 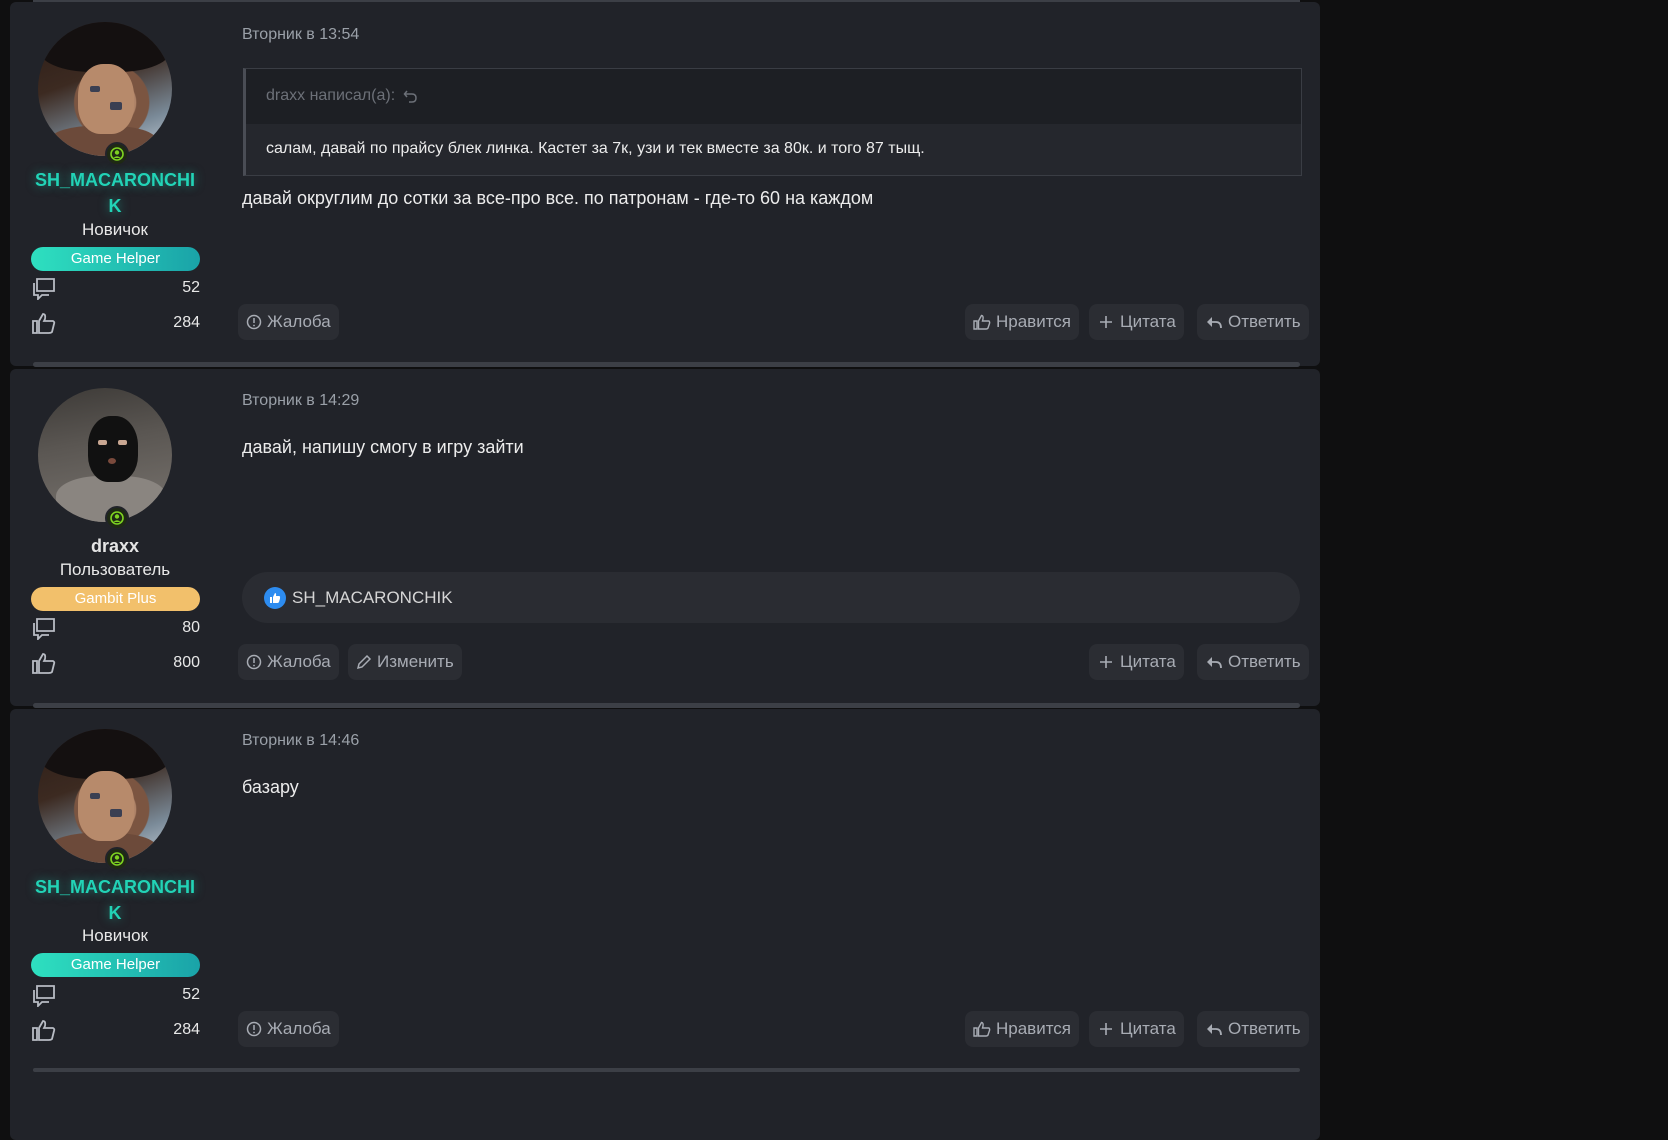 What do you see at coordinates (300, 401) in the screenshot?
I see `post-timestamp: Вторник в 14:29` at bounding box center [300, 401].